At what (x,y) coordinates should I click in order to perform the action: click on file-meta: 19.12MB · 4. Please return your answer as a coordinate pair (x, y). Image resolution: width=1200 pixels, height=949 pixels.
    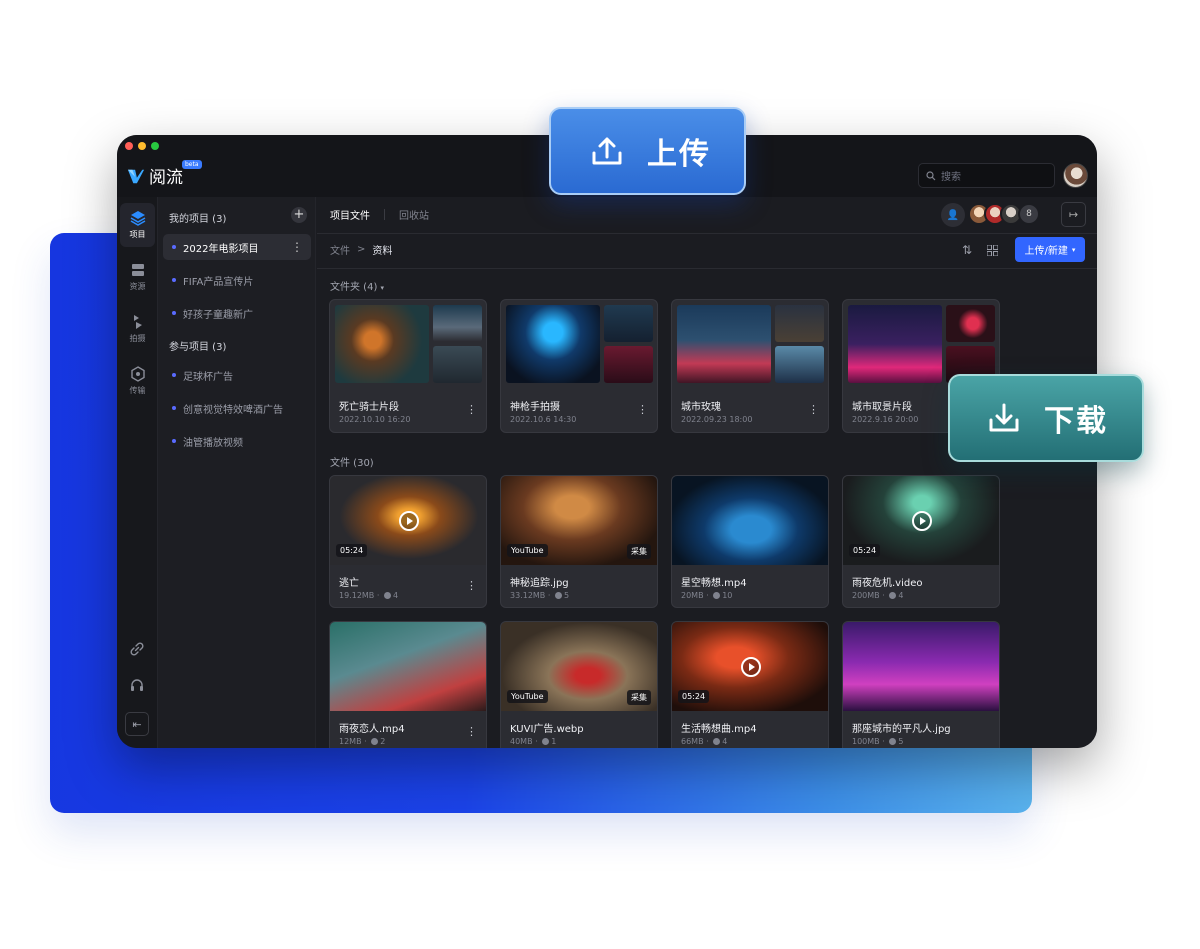
    Looking at the image, I should click on (369, 595).